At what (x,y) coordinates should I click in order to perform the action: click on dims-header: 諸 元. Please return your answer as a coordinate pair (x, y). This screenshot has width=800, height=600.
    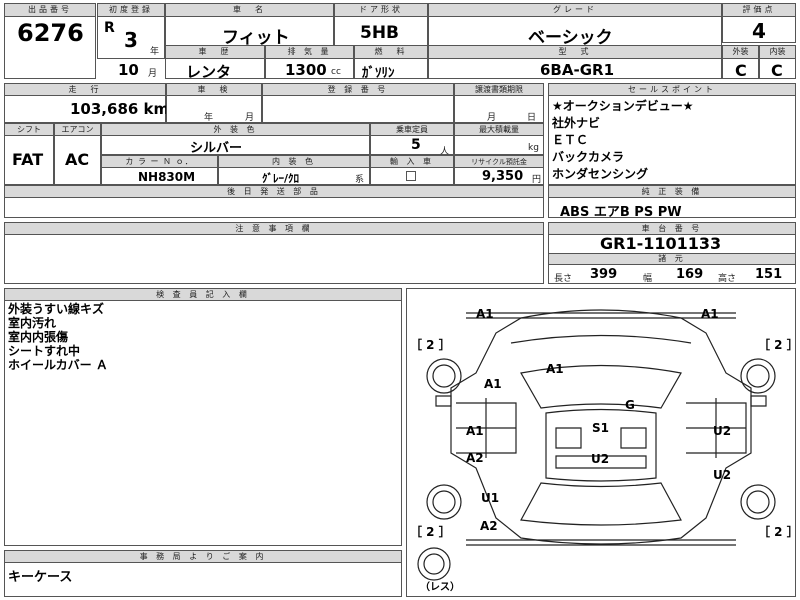
    Looking at the image, I should click on (672, 259).